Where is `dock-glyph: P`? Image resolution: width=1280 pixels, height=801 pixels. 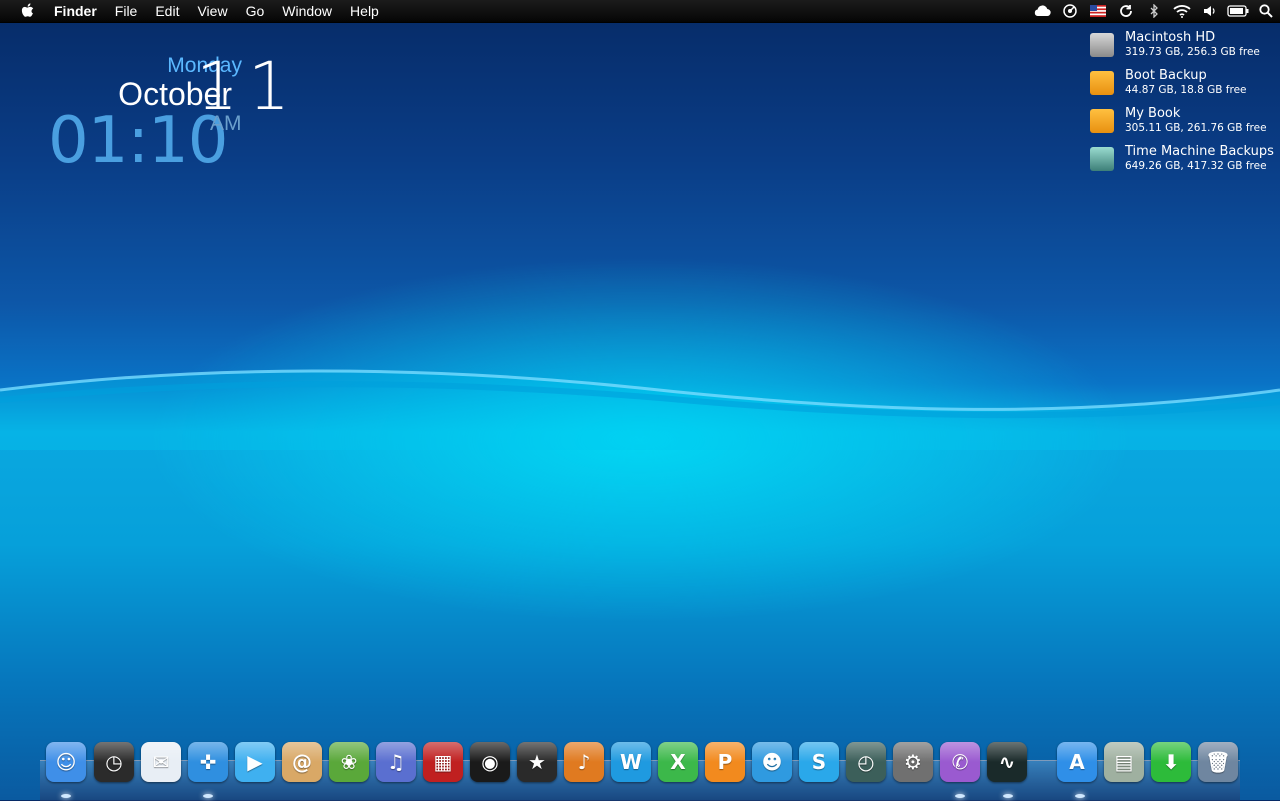
dock-glyph: P is located at coordinates (725, 762).